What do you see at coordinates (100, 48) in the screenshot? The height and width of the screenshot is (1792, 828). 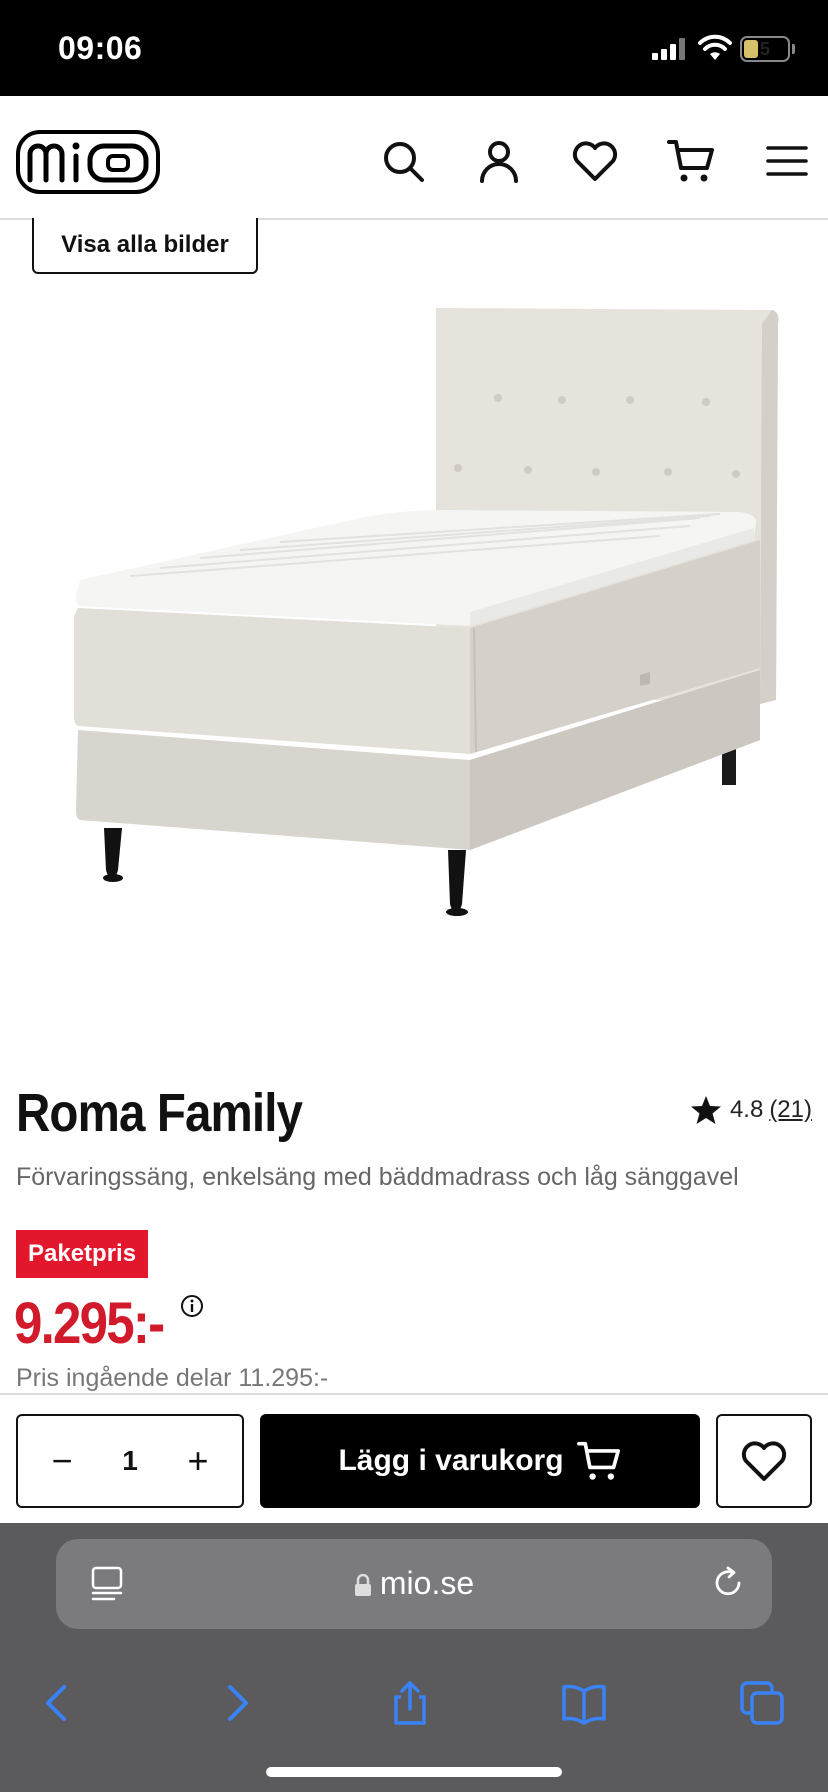 I see `status-time: 09:06` at bounding box center [100, 48].